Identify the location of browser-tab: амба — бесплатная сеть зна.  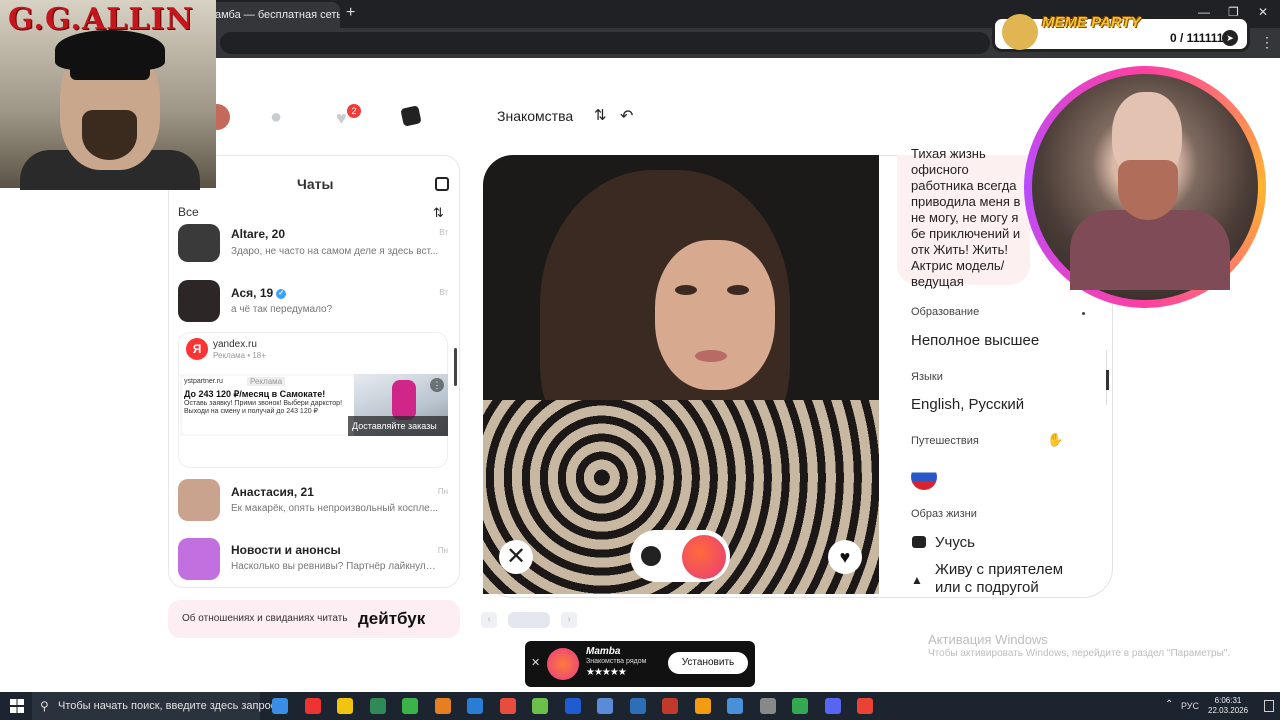
(272, 15).